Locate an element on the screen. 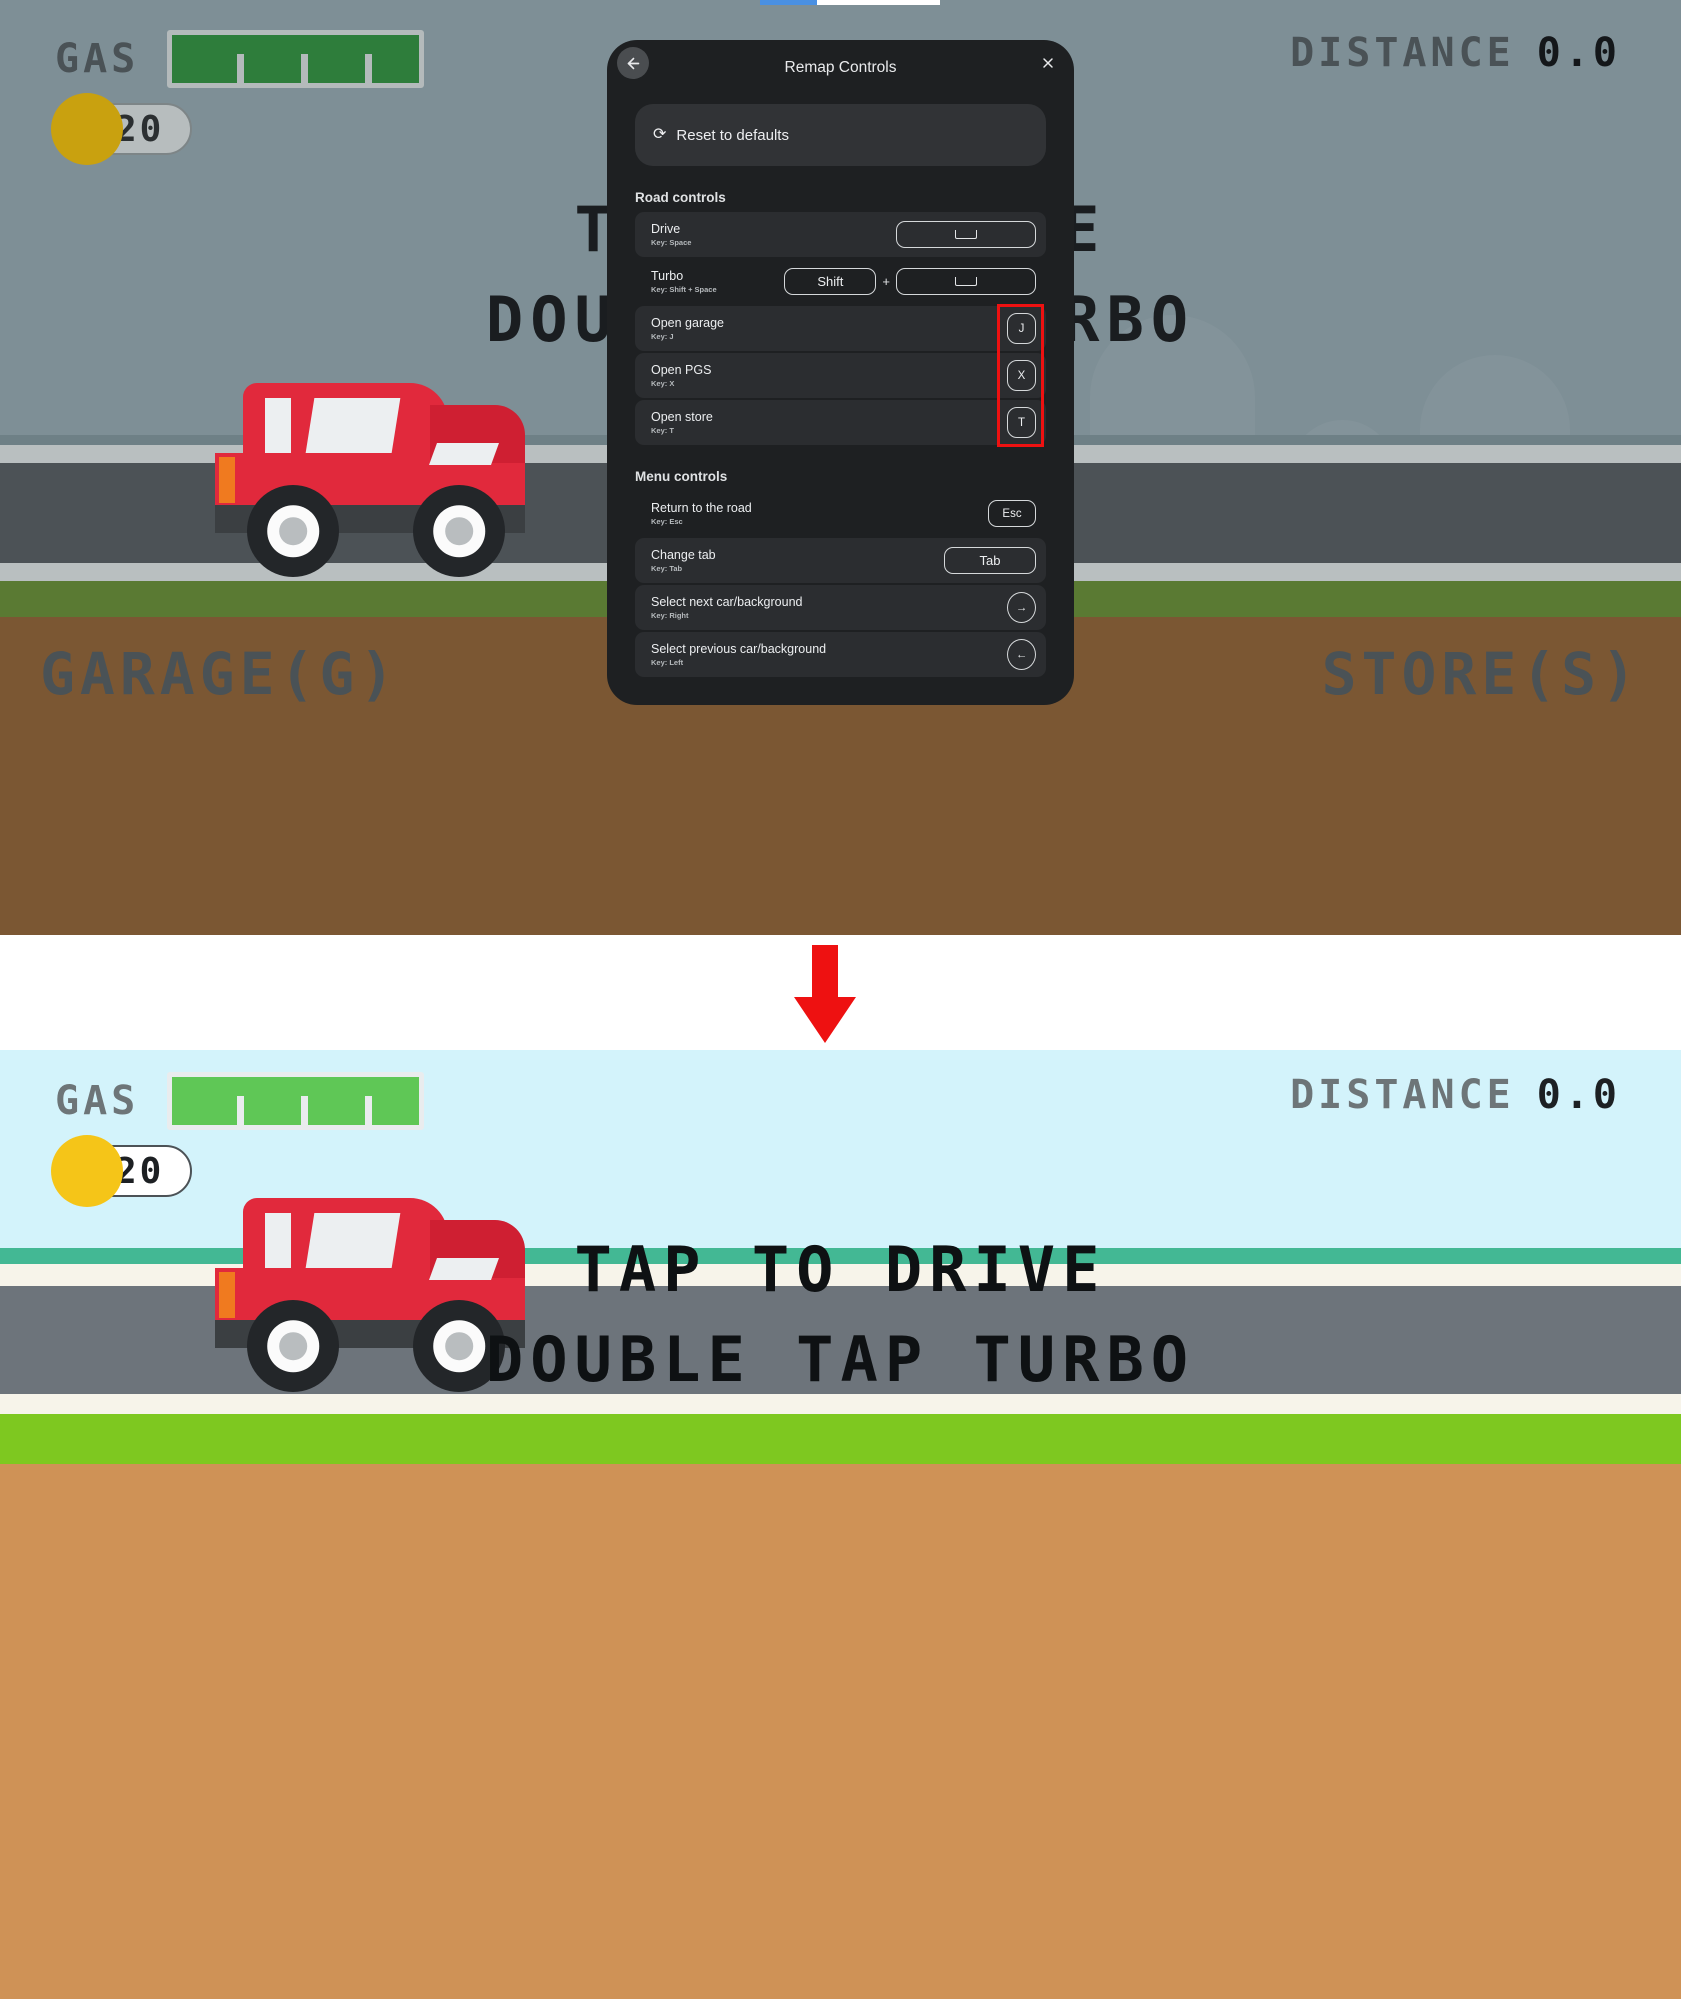  control-name: Return to the road is located at coordinates (701, 508).